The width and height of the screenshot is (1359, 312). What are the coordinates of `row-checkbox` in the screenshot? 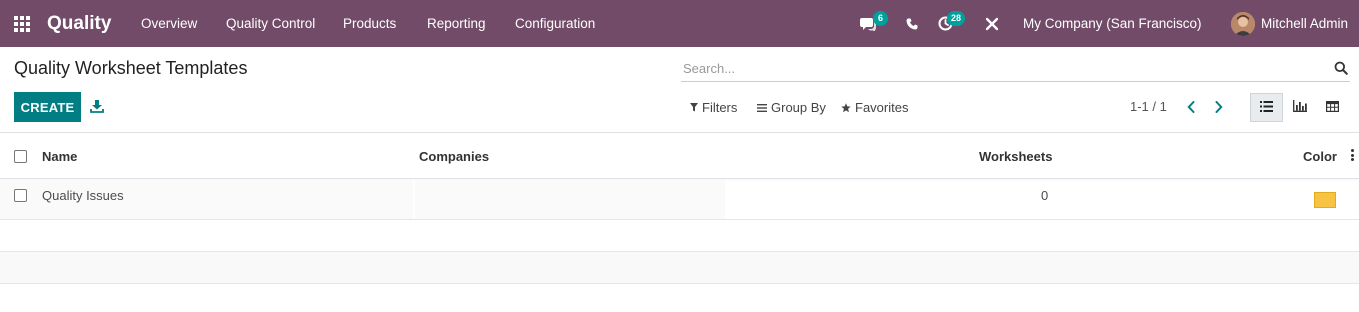 It's located at (20, 195).